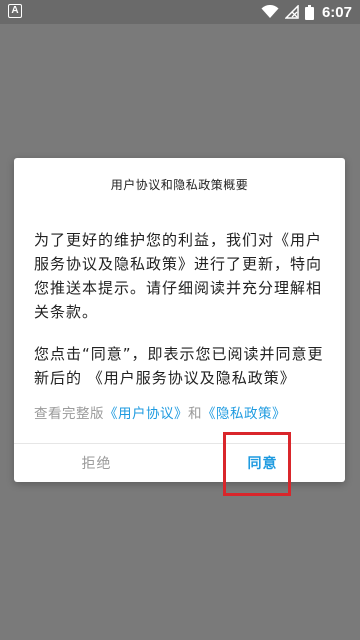 The width and height of the screenshot is (360, 640). I want to click on dialog-title: 用户协议和隐私政策概要, so click(179, 185).